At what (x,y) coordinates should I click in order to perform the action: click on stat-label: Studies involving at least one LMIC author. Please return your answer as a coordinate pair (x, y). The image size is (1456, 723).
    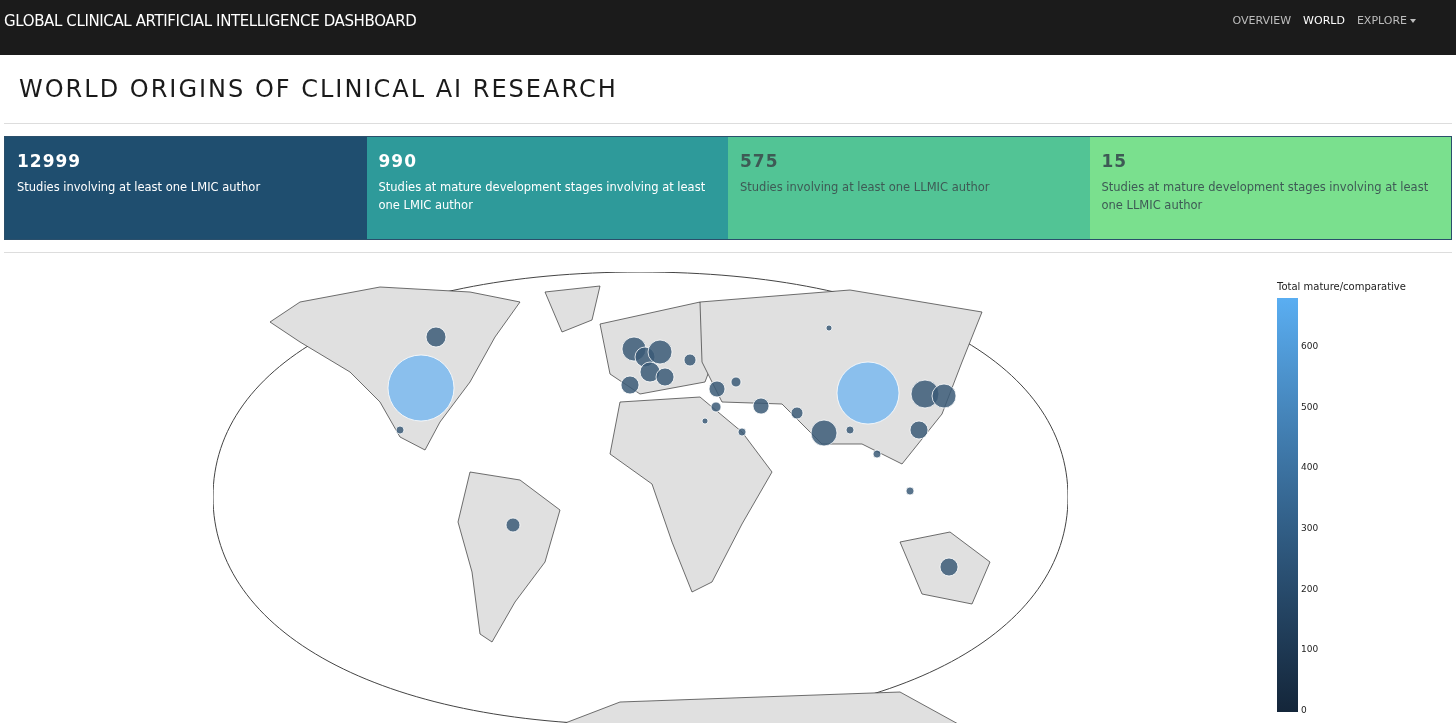
    Looking at the image, I should click on (139, 187).